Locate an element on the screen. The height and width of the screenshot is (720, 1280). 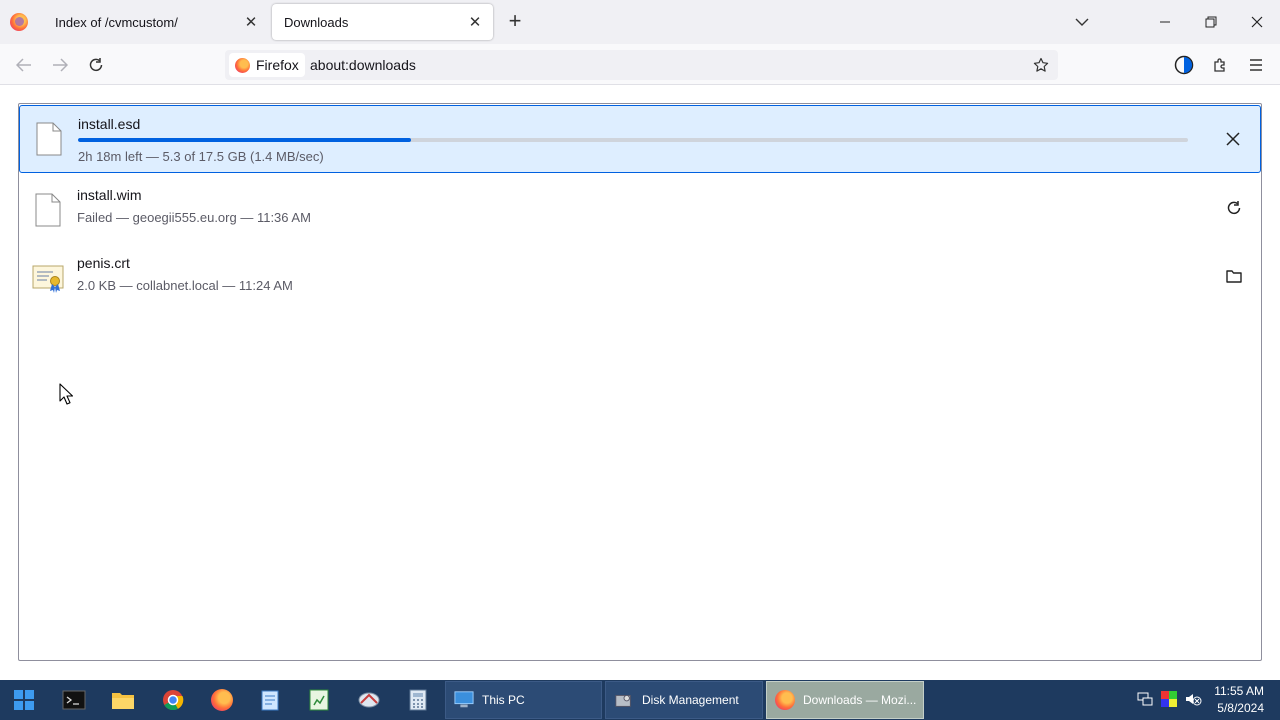
volume-muted-tray-icon is located at coordinates (1193, 699).